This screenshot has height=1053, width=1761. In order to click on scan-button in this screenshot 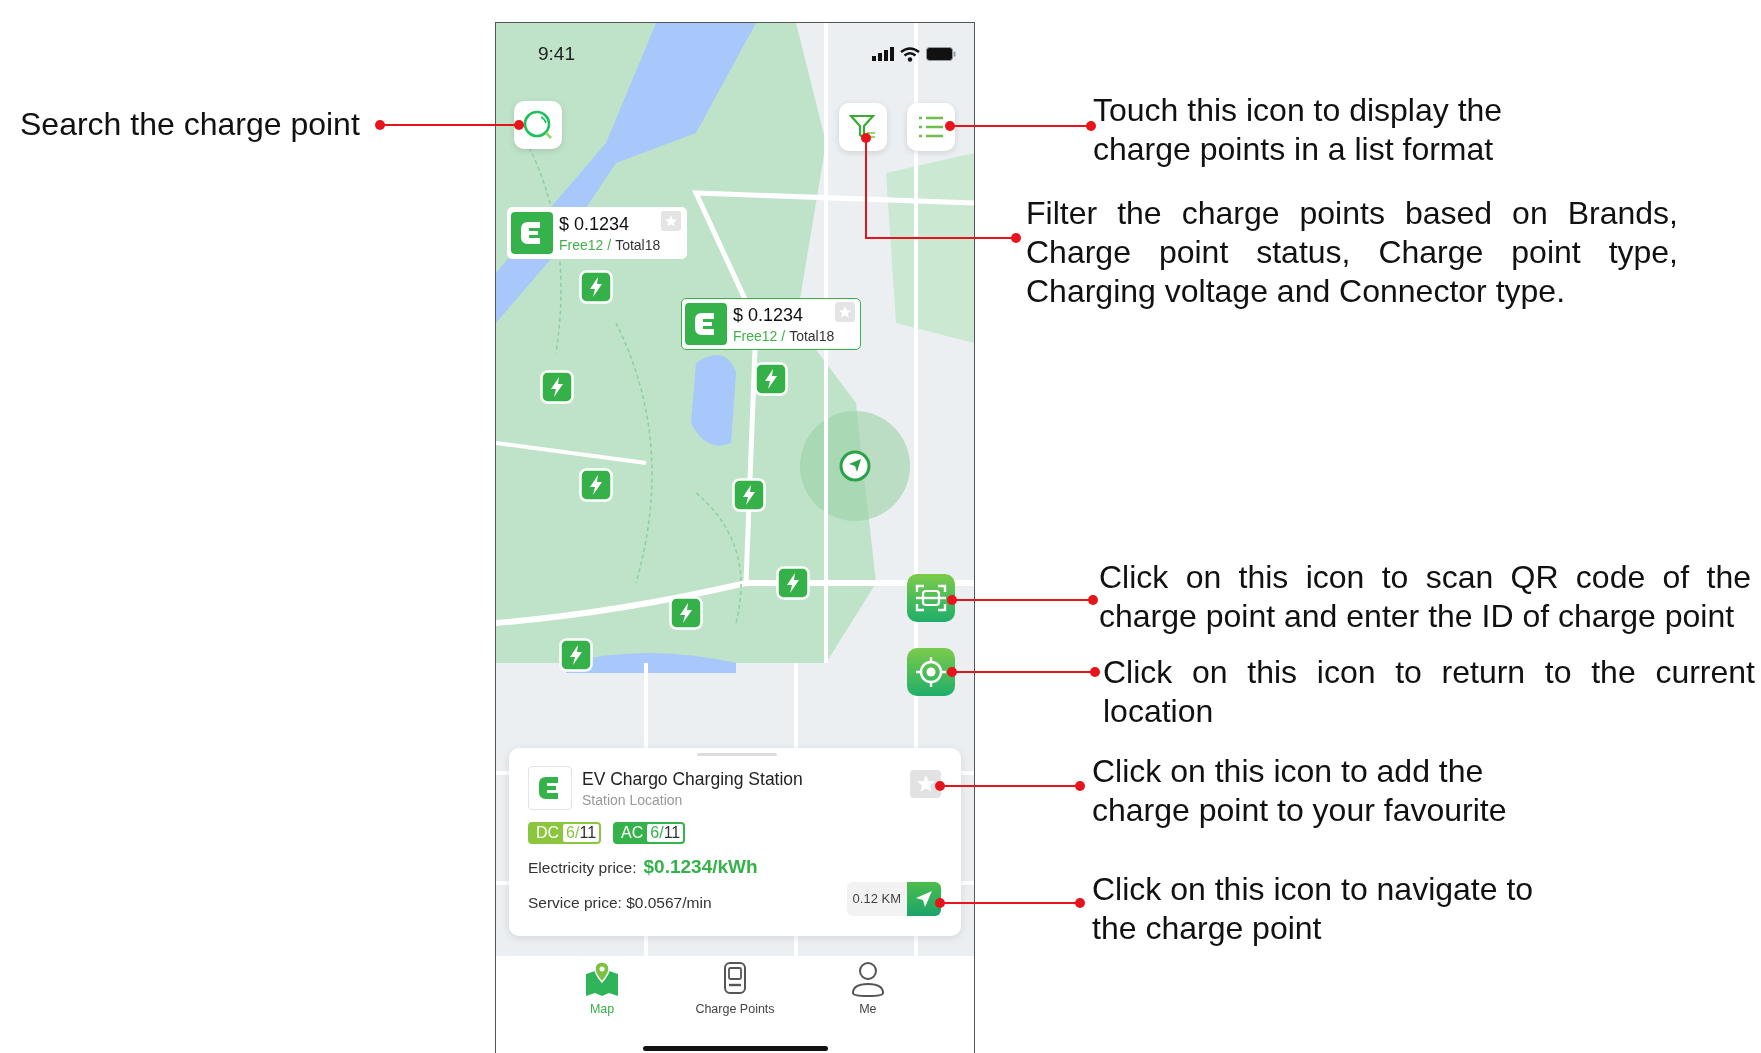, I will do `click(931, 598)`.